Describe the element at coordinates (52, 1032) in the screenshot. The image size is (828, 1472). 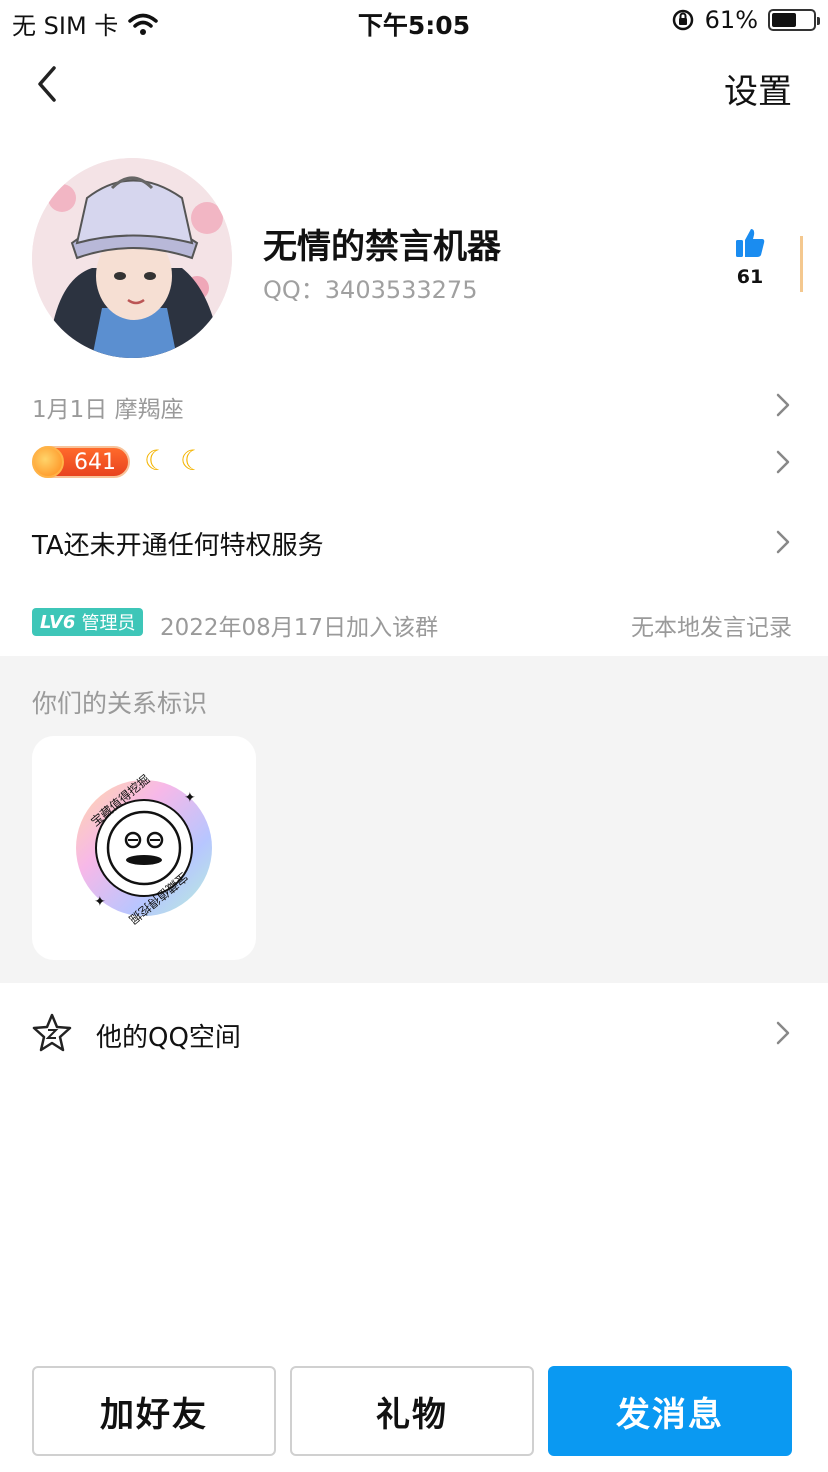
I see `star-icon` at that location.